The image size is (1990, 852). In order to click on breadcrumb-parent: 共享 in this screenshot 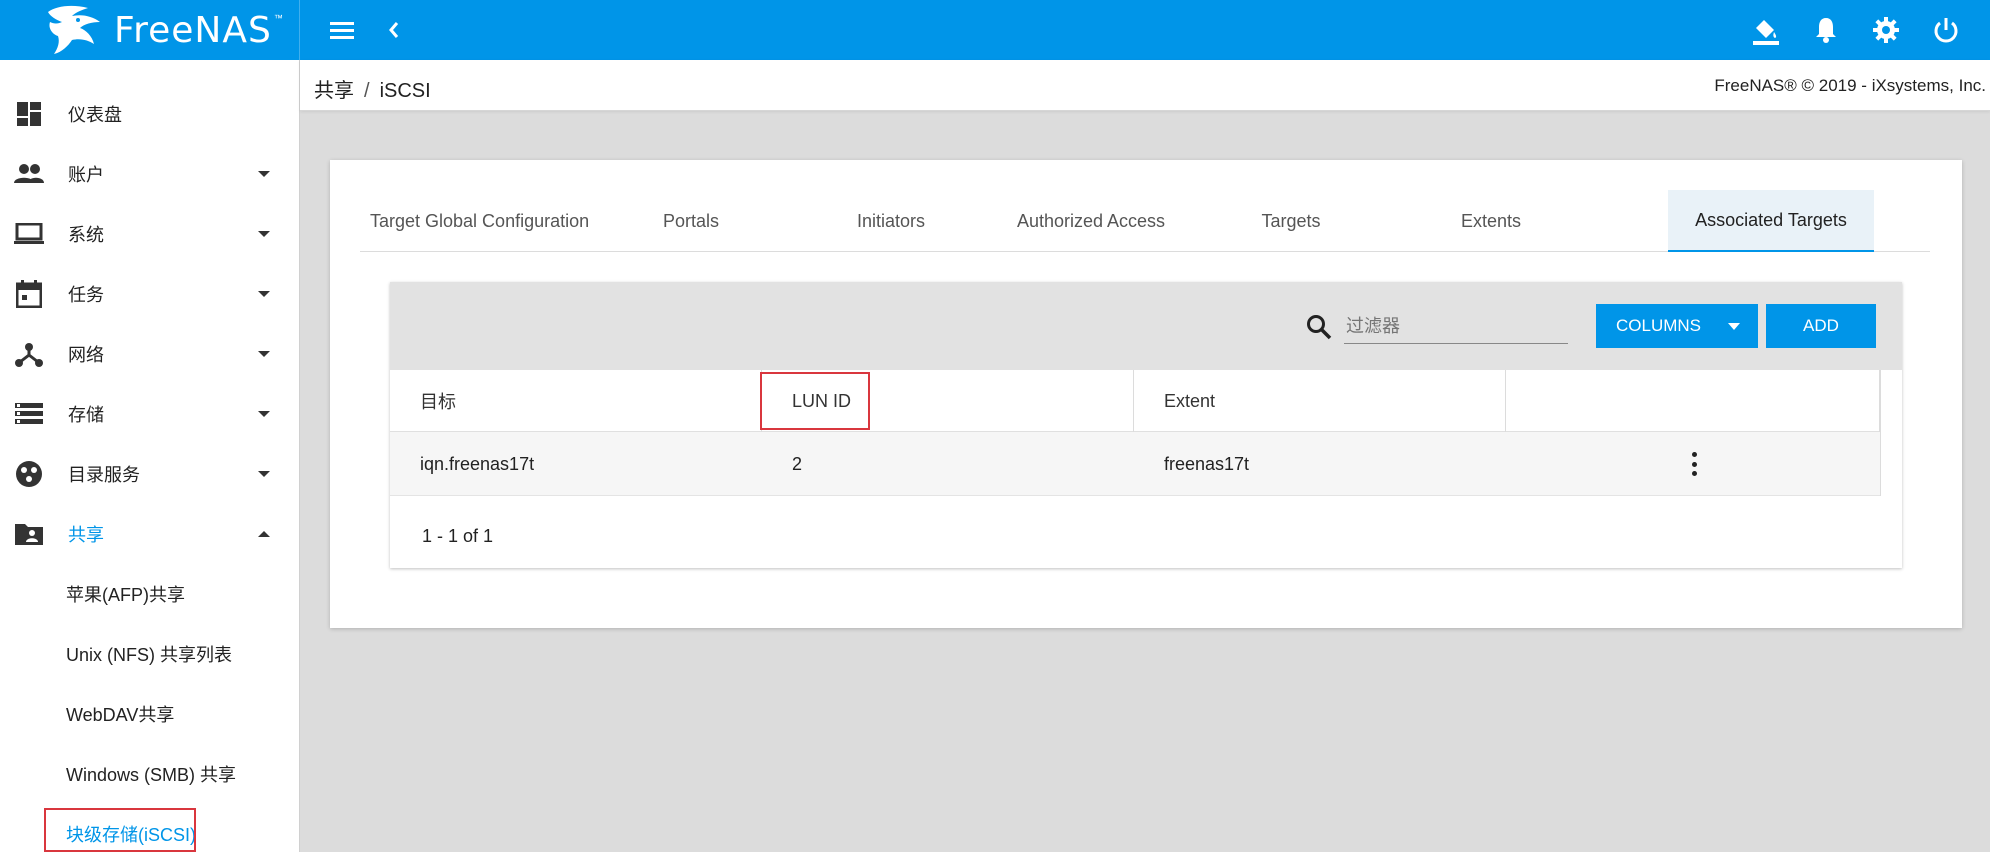, I will do `click(334, 91)`.